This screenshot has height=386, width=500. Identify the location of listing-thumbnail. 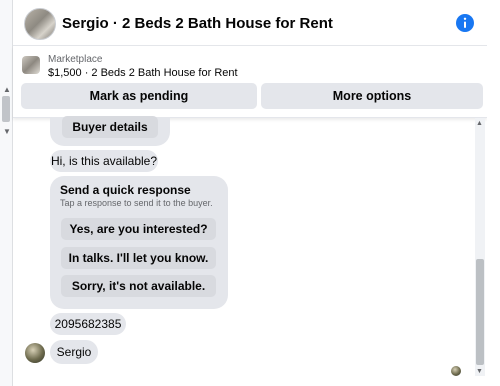
(31, 65).